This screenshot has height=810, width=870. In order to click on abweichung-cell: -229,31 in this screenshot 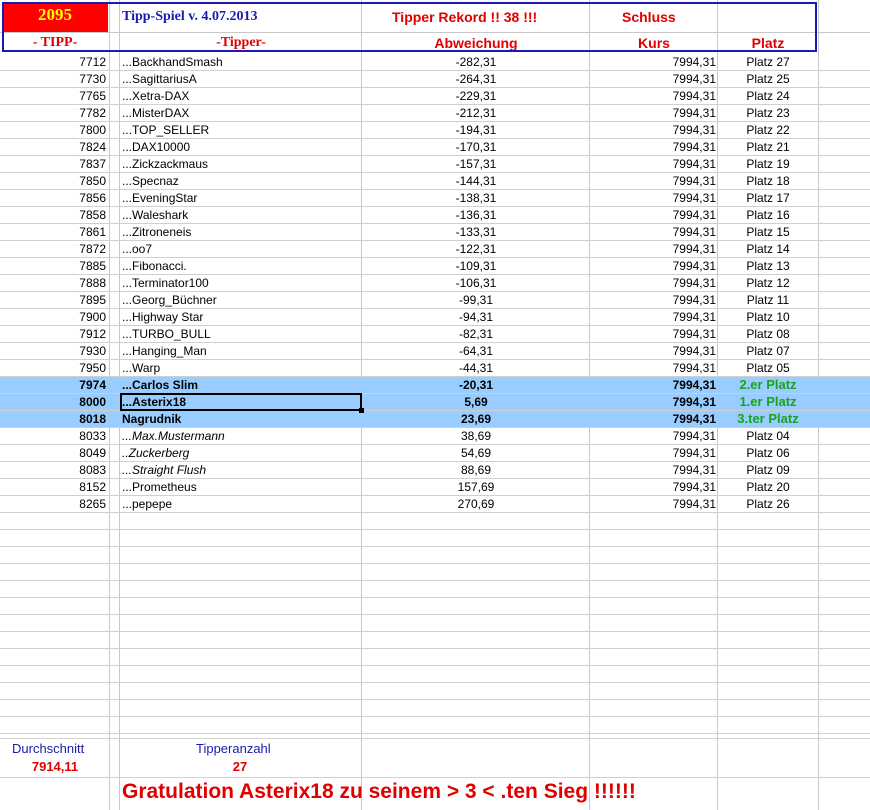, I will do `click(476, 96)`.